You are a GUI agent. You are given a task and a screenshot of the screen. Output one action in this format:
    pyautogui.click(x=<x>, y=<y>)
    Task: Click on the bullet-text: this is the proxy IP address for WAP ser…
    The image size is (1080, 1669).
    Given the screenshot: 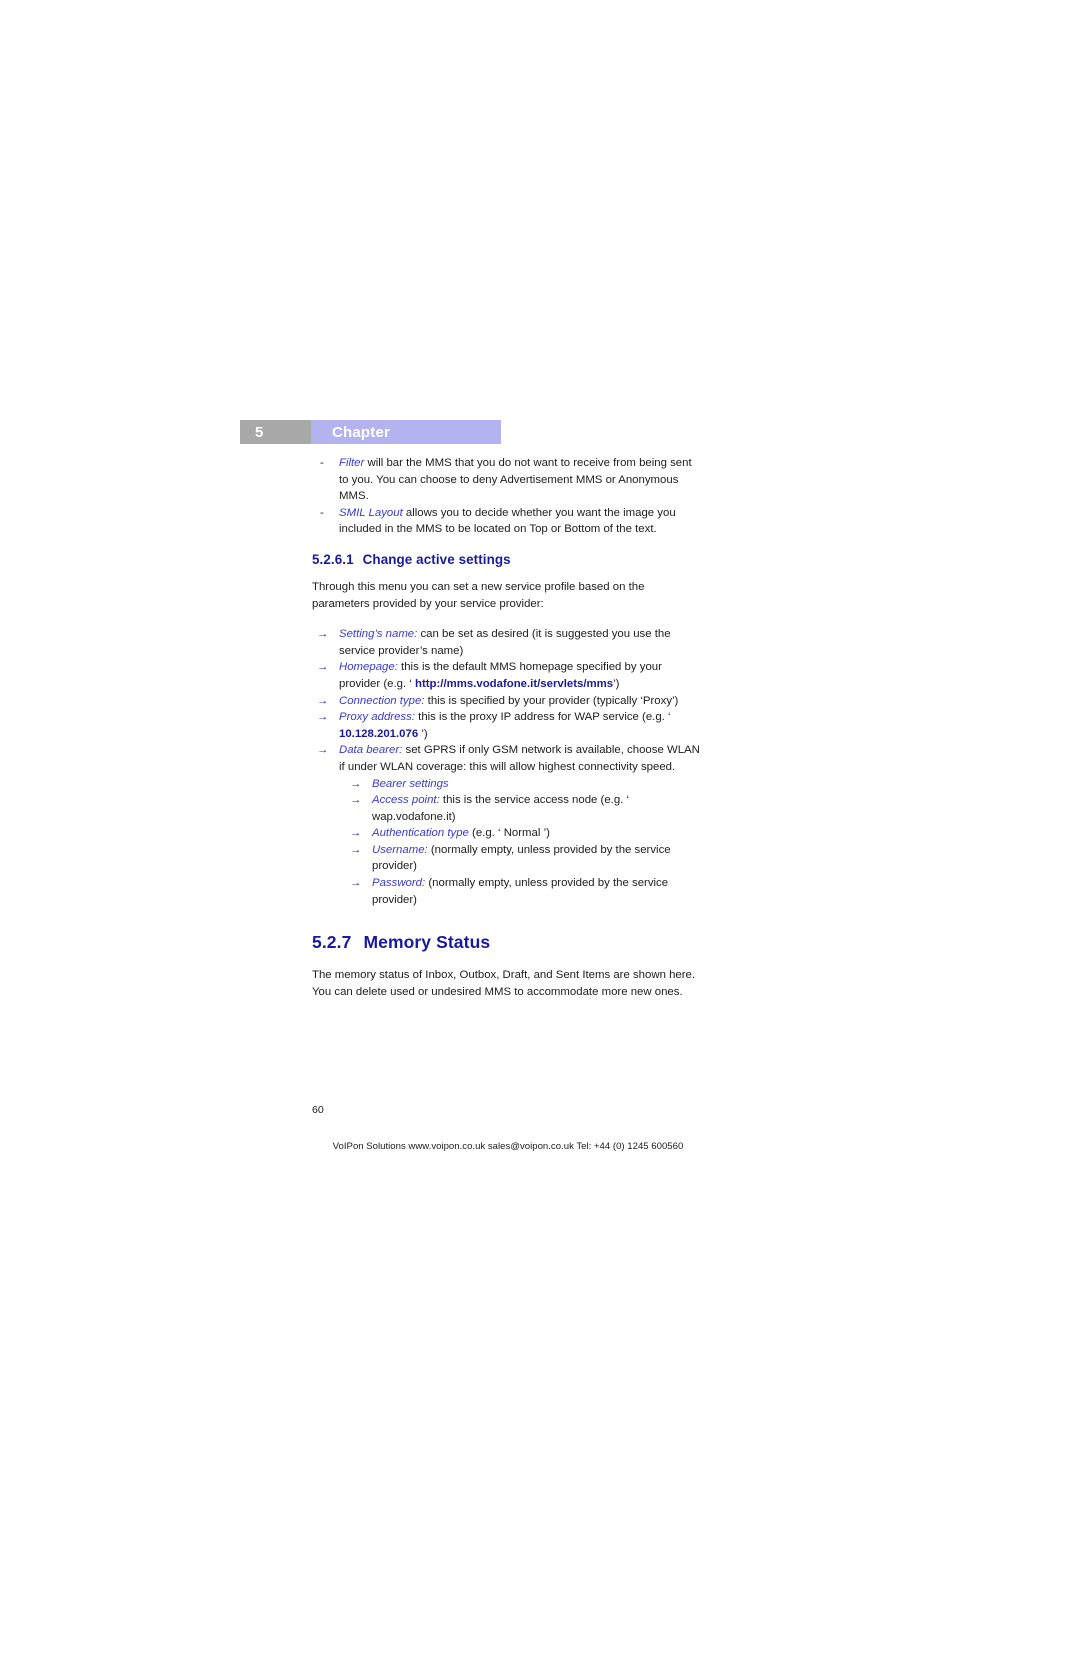 What is the action you would take?
    pyautogui.click(x=542, y=717)
    